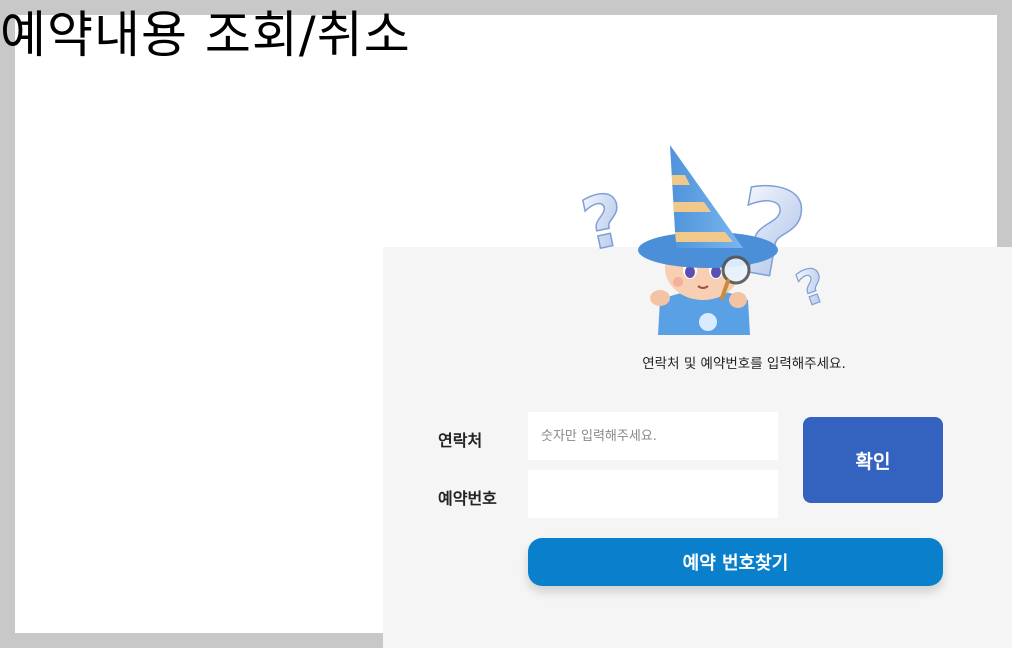  Describe the element at coordinates (705, 240) in the screenshot. I see `wizard-mascot-icon: ? ? ?` at that location.